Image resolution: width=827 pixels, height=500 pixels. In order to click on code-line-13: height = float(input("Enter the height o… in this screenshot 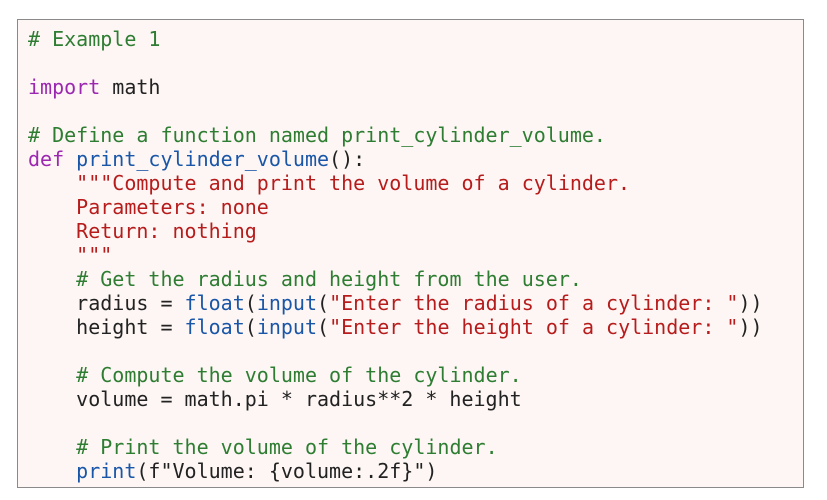, I will do `click(395, 327)`.